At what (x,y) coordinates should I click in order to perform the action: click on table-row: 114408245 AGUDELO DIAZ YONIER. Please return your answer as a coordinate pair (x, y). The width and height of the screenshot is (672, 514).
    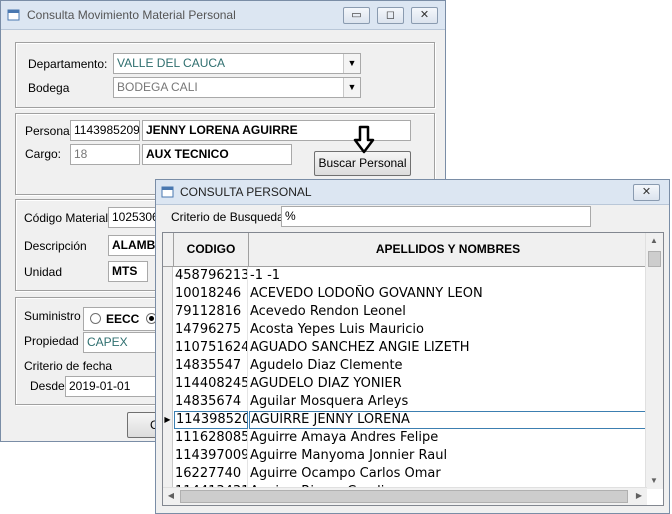
    Looking at the image, I should click on (405, 384).